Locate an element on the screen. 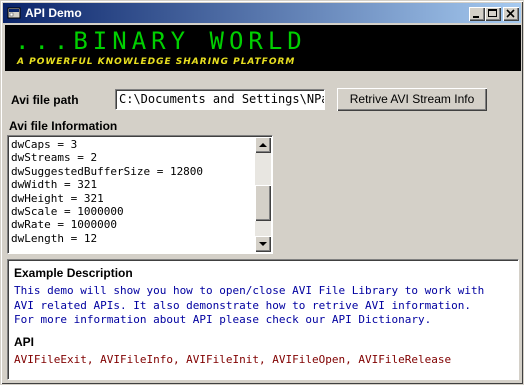 The width and height of the screenshot is (524, 385). retrieve-info-button: Retrive AVI Stream Info is located at coordinates (412, 99).